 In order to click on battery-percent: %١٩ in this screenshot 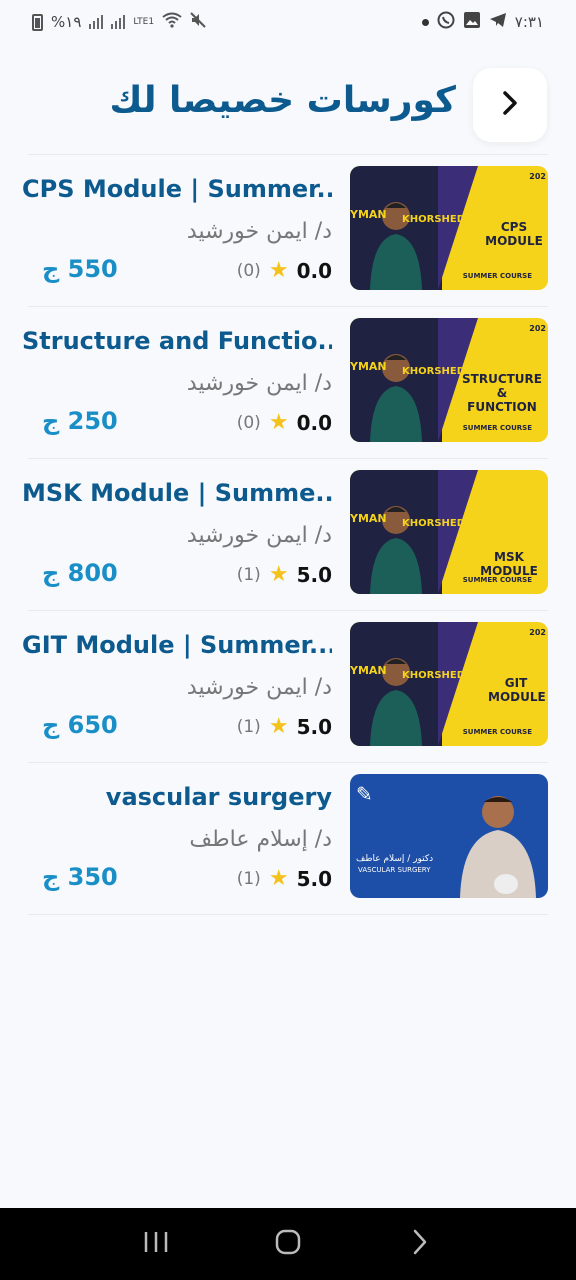, I will do `click(66, 22)`.